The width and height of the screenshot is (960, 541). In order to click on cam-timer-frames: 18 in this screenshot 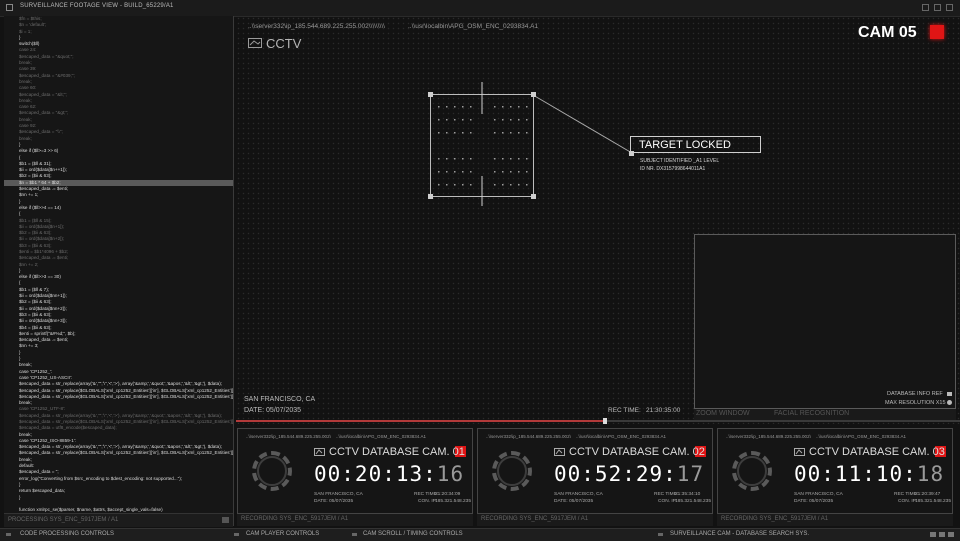, I will do `click(930, 474)`.